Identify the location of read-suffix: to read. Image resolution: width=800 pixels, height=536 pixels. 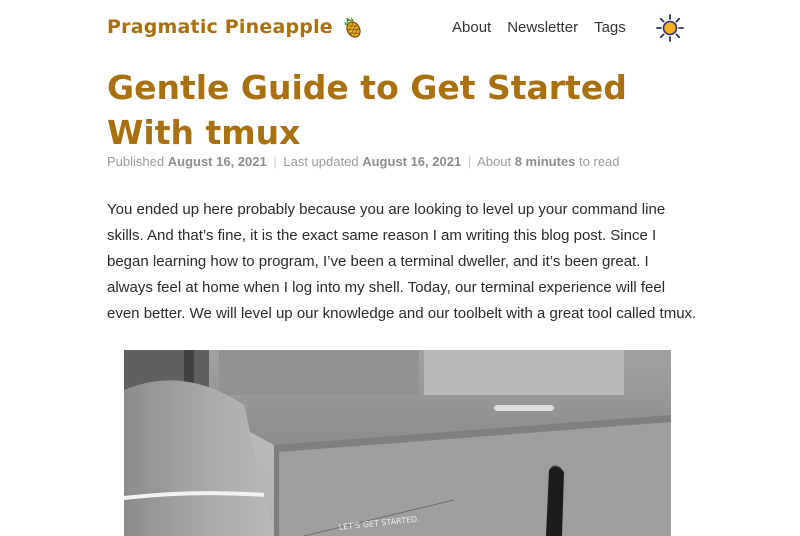
(599, 161).